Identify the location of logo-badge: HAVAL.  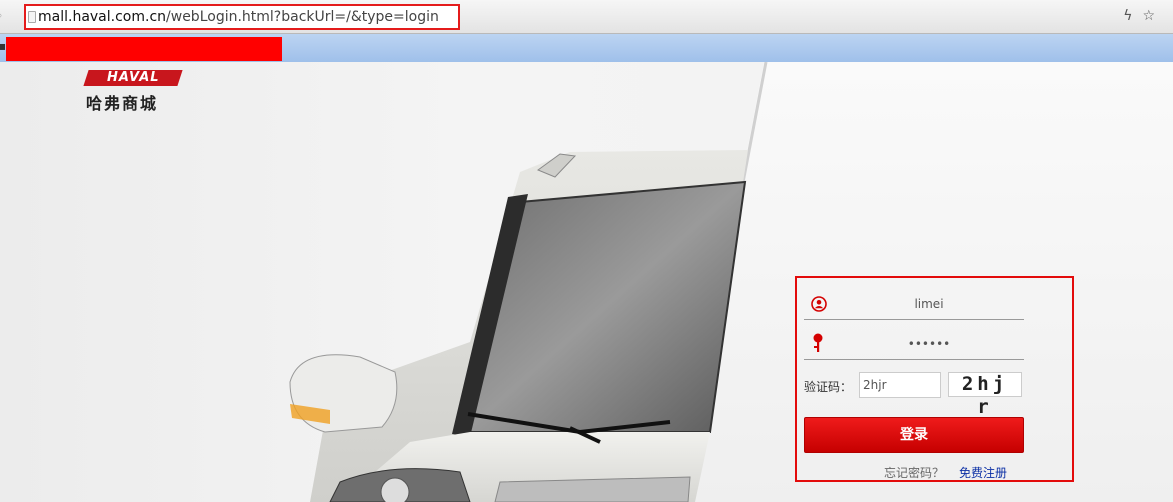
(133, 78).